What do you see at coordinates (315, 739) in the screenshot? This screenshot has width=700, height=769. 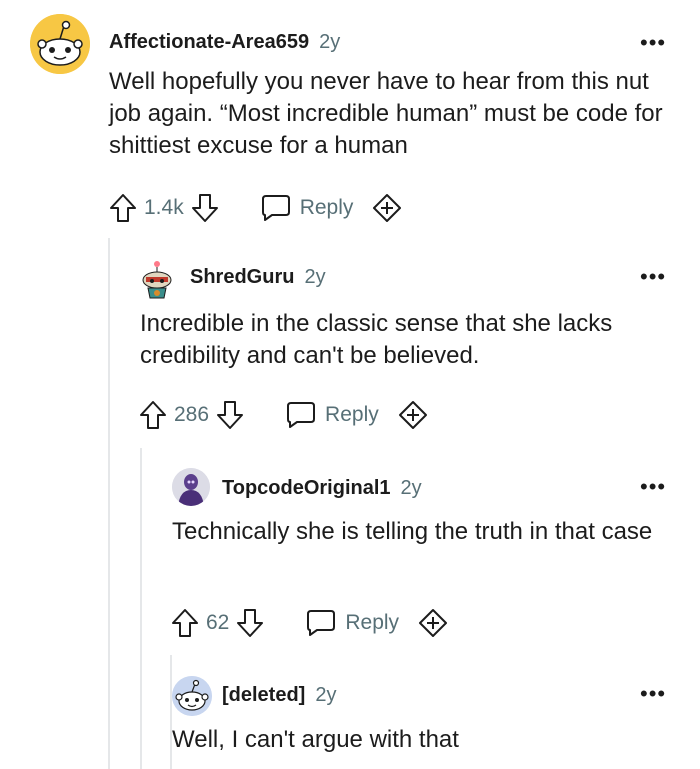 I see `comment-text: Well, I can't argue with that` at bounding box center [315, 739].